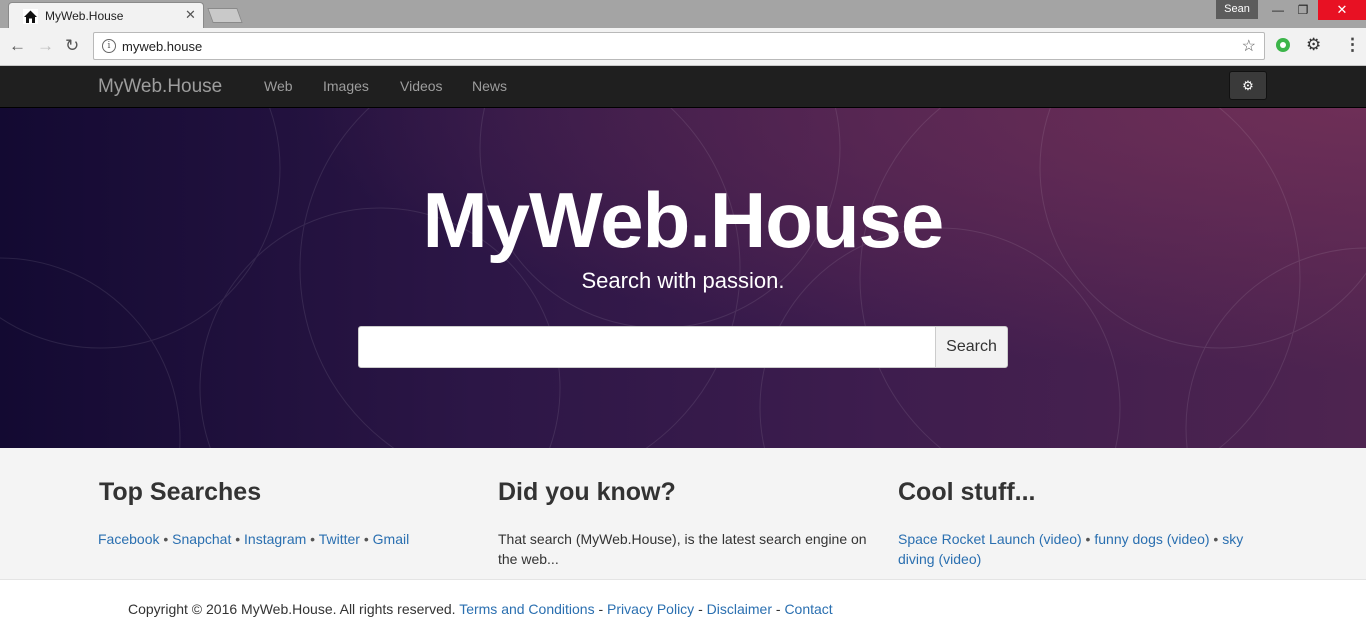 This screenshot has height=626, width=1366. Describe the element at coordinates (1237, 9) in the screenshot. I see `profile-button: Sean` at that location.